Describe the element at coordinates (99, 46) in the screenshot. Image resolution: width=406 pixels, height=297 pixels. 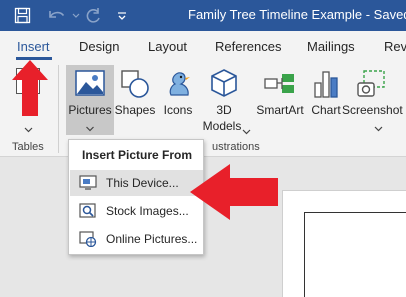
I see `tab-design: Design` at that location.